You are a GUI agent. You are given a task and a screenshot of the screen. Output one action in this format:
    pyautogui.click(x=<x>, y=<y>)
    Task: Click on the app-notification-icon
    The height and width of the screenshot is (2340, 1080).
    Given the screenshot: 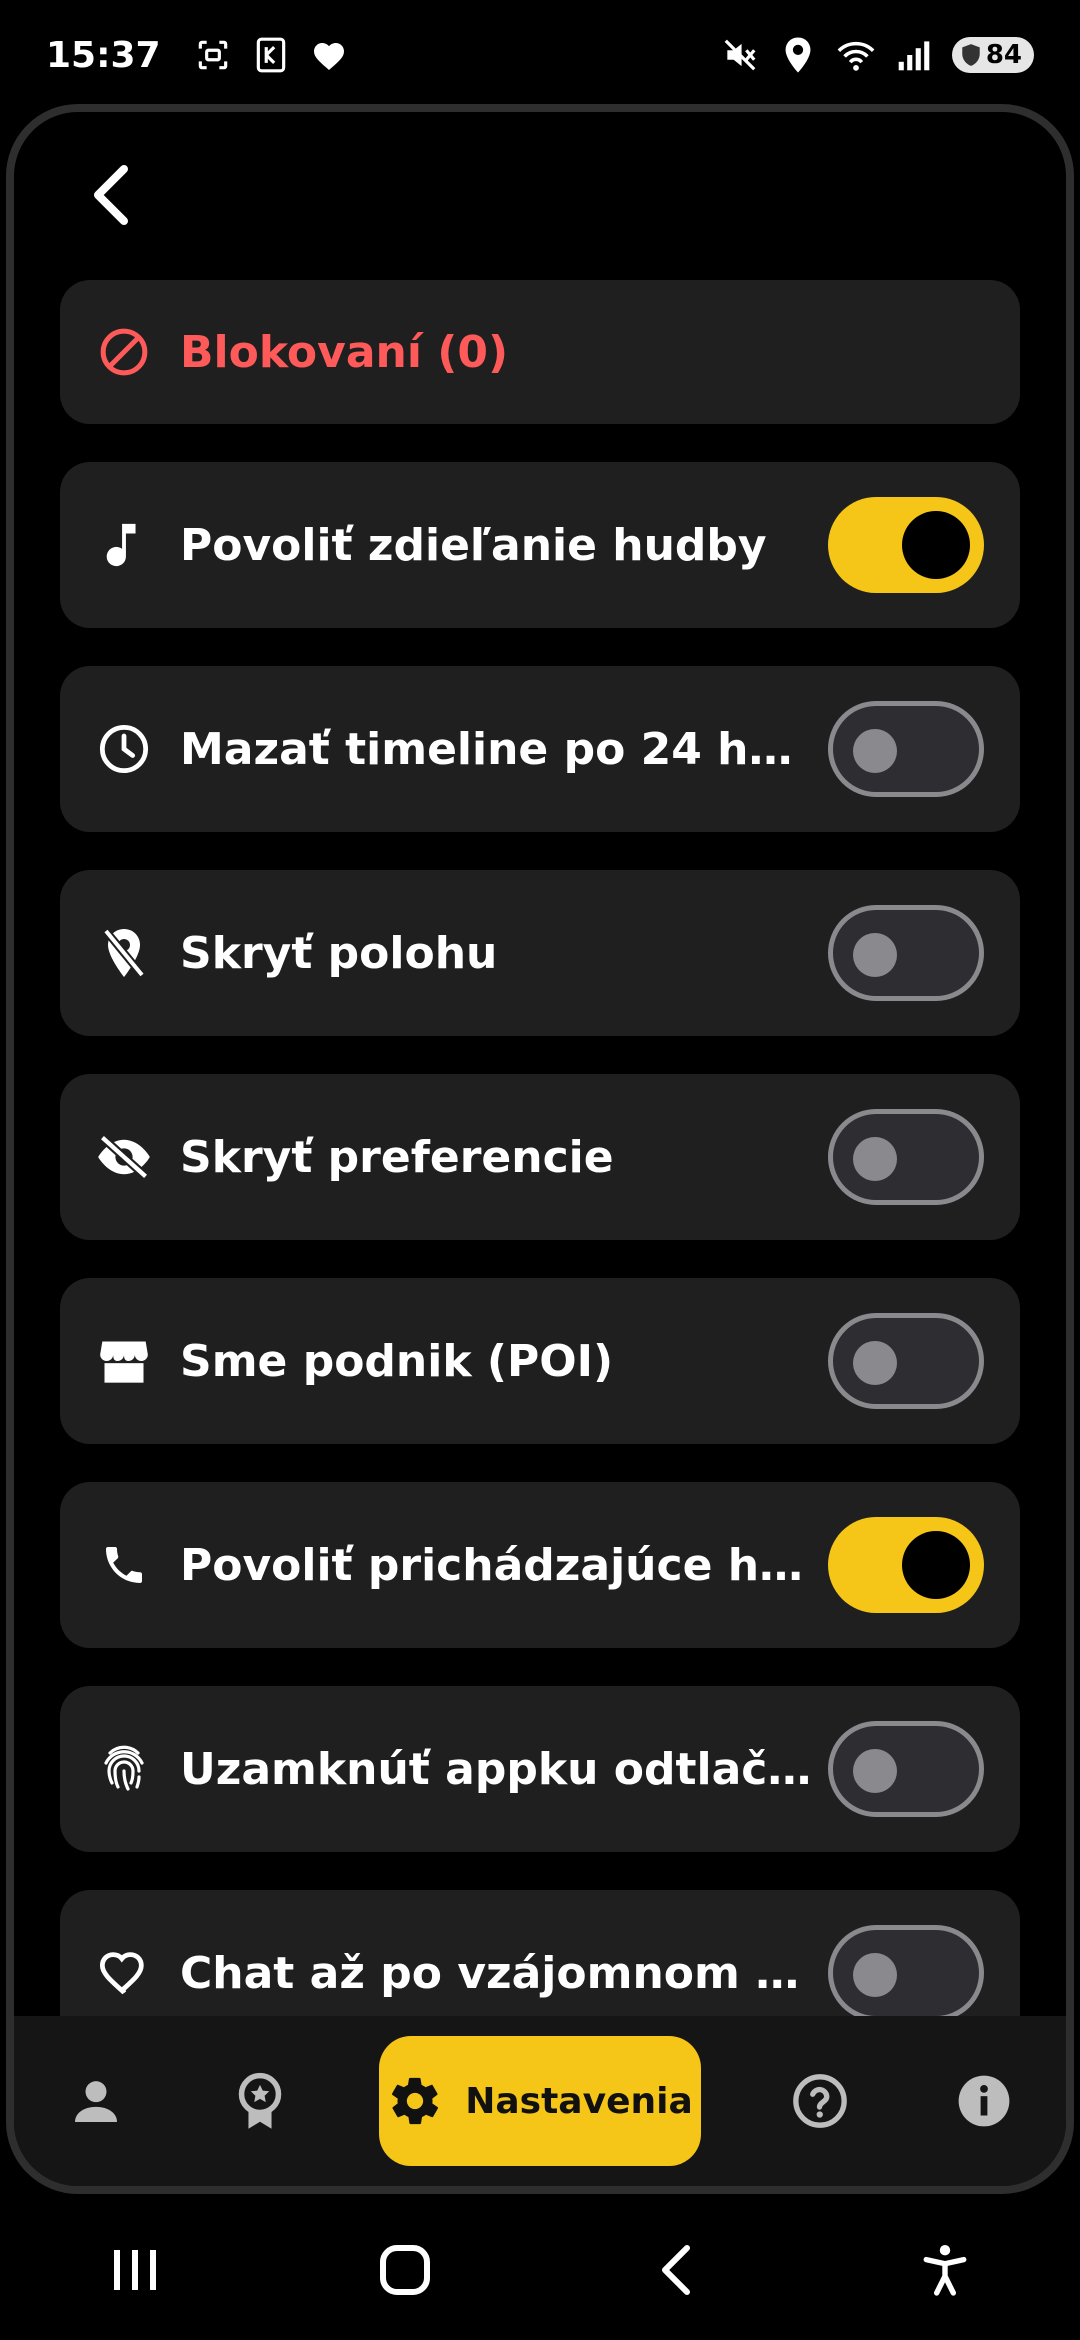 What is the action you would take?
    pyautogui.click(x=271, y=55)
    